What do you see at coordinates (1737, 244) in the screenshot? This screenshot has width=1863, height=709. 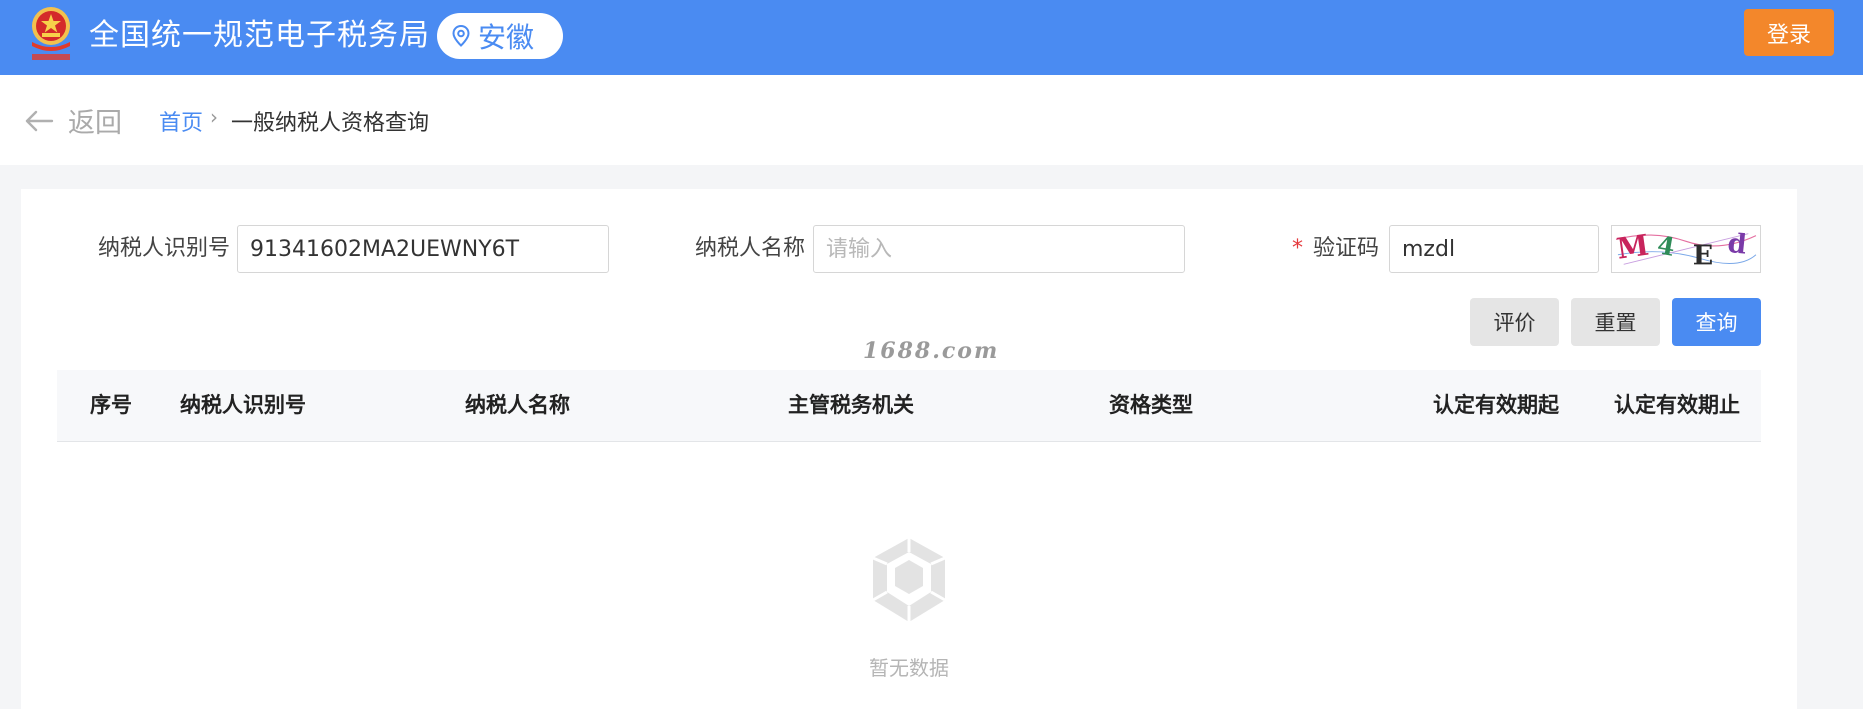 I see `captcha-char: d` at bounding box center [1737, 244].